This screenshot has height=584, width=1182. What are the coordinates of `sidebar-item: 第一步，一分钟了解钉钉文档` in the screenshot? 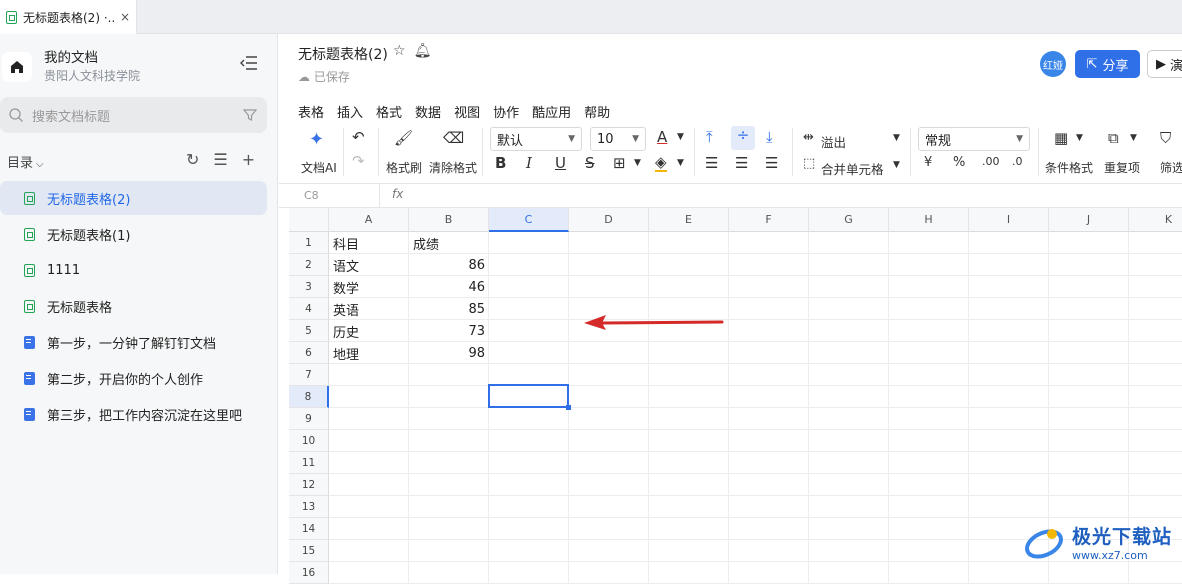 It's located at (133, 342).